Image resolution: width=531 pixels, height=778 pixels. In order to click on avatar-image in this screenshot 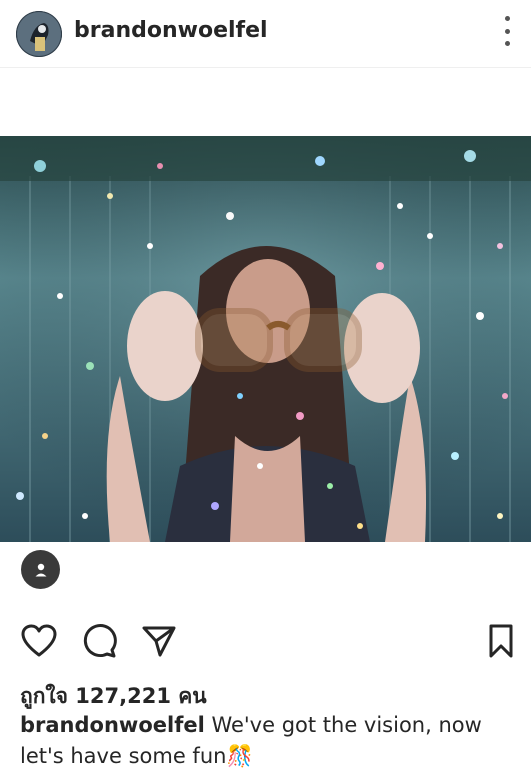, I will do `click(39, 34)`.